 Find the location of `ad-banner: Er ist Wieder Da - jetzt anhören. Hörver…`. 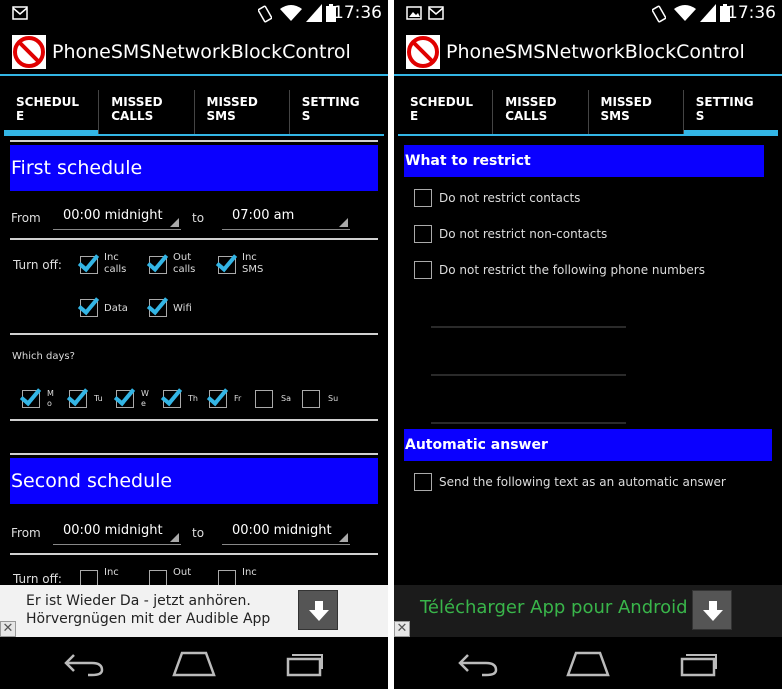

ad-banner: Er ist Wieder Da - jetzt anhören. Hörver… is located at coordinates (194, 611).